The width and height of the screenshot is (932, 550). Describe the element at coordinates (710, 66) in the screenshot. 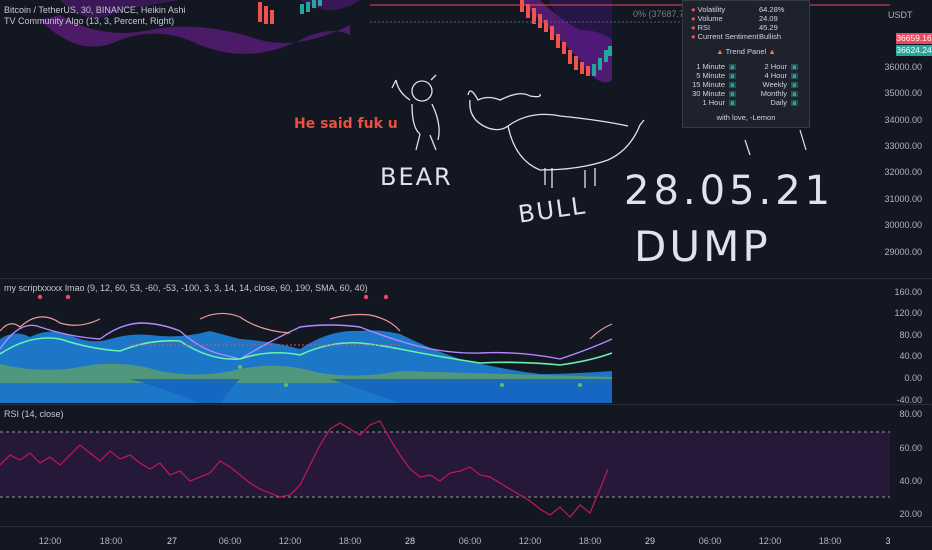

I see `trend-left-0: 1 Minute` at that location.